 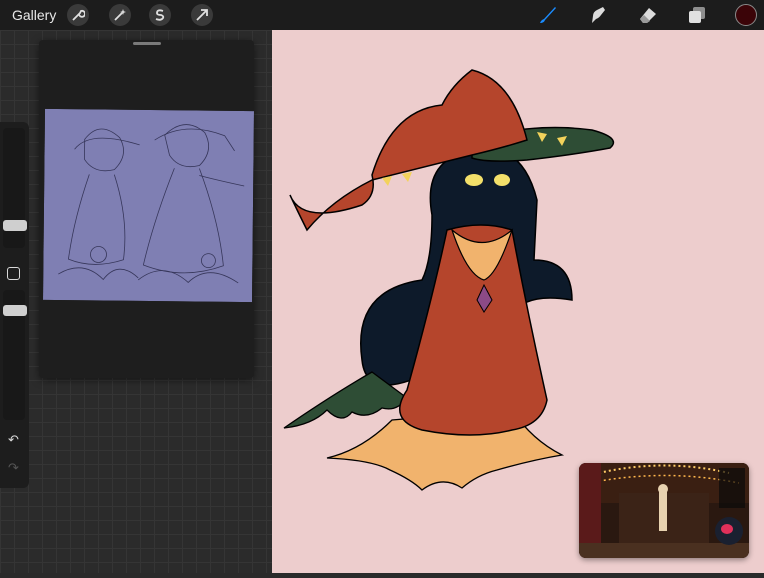 I want to click on brush-size-thumb, so click(x=15, y=225).